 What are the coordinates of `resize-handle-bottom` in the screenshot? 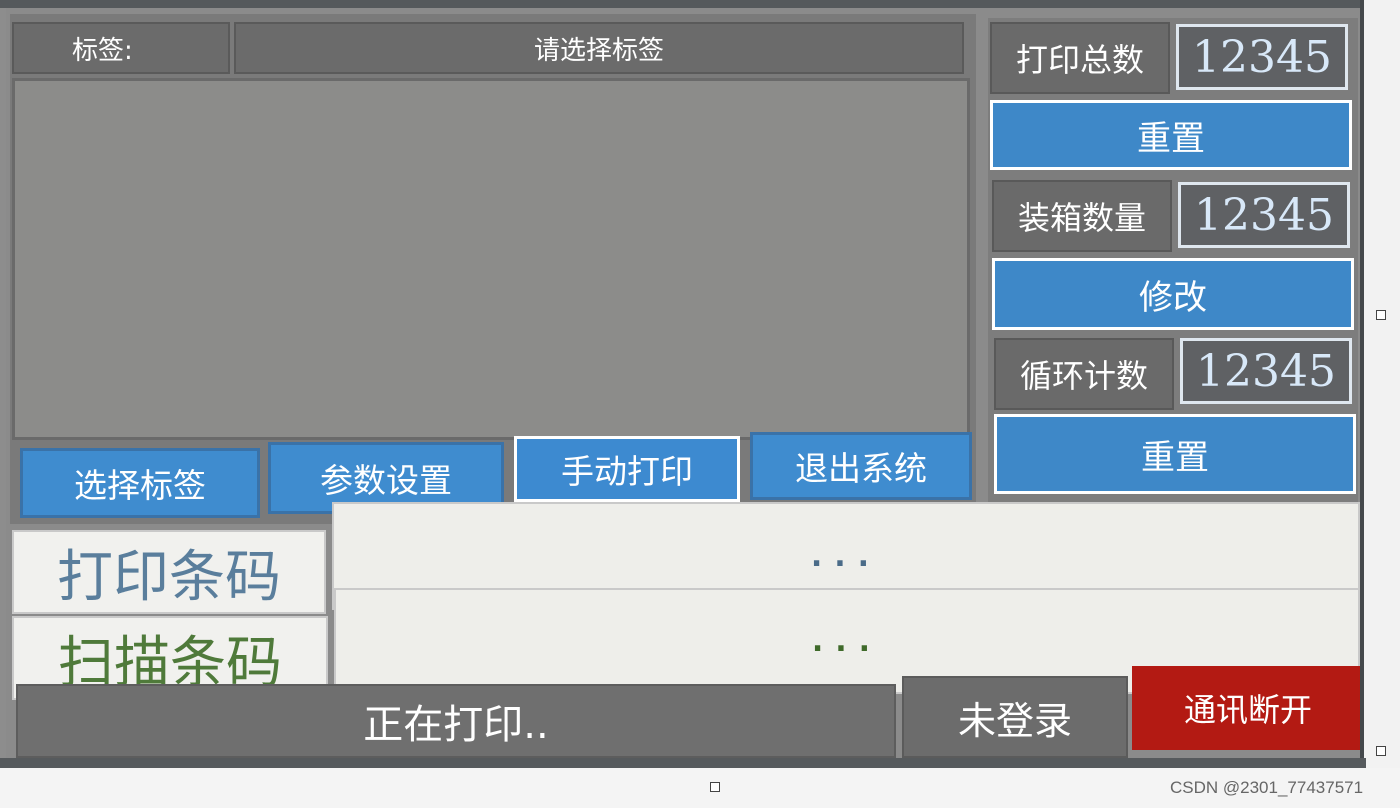 It's located at (715, 787).